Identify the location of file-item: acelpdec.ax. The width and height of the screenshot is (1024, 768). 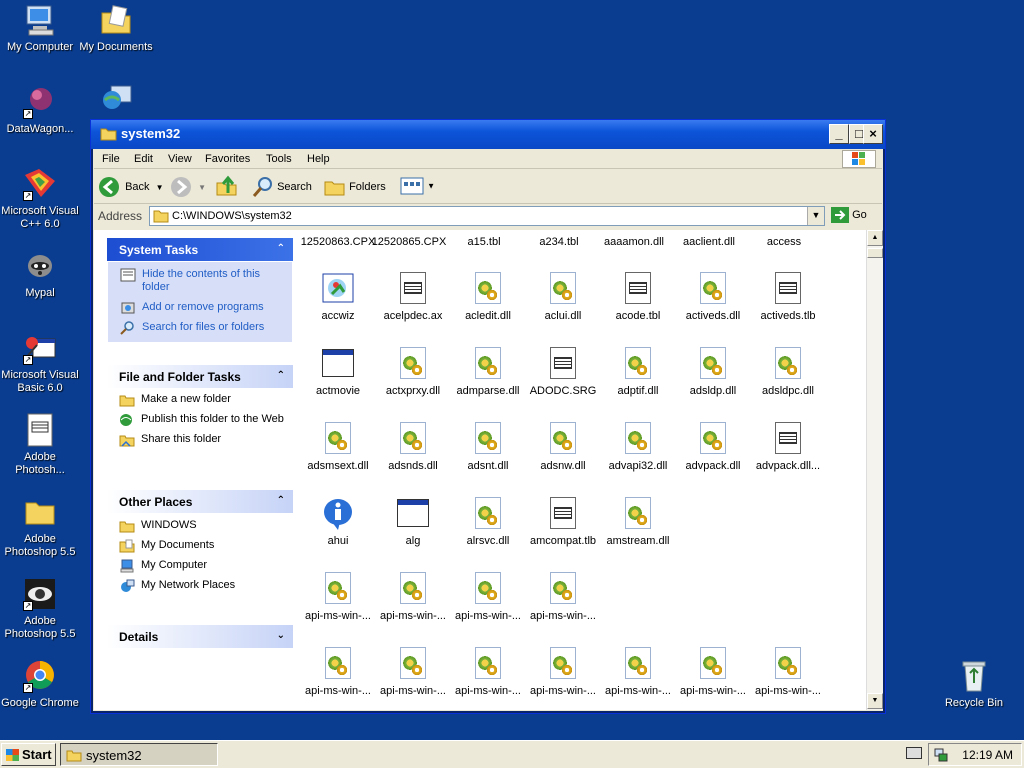
(413, 297).